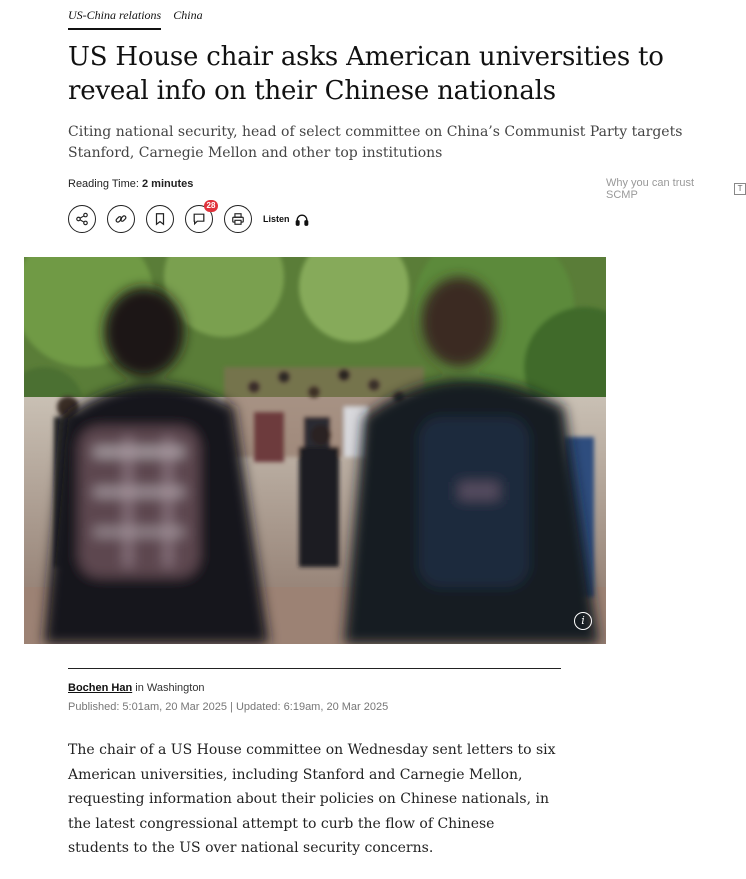 Image resolution: width=746 pixels, height=879 pixels. What do you see at coordinates (740, 189) in the screenshot?
I see `trust-icon: T` at bounding box center [740, 189].